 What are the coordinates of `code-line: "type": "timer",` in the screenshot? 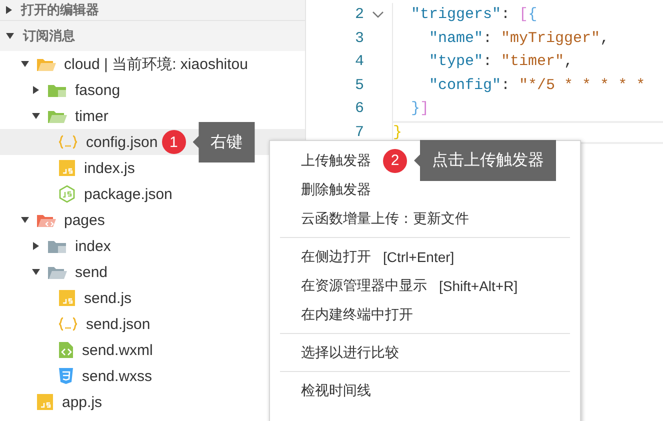 It's located at (527, 62).